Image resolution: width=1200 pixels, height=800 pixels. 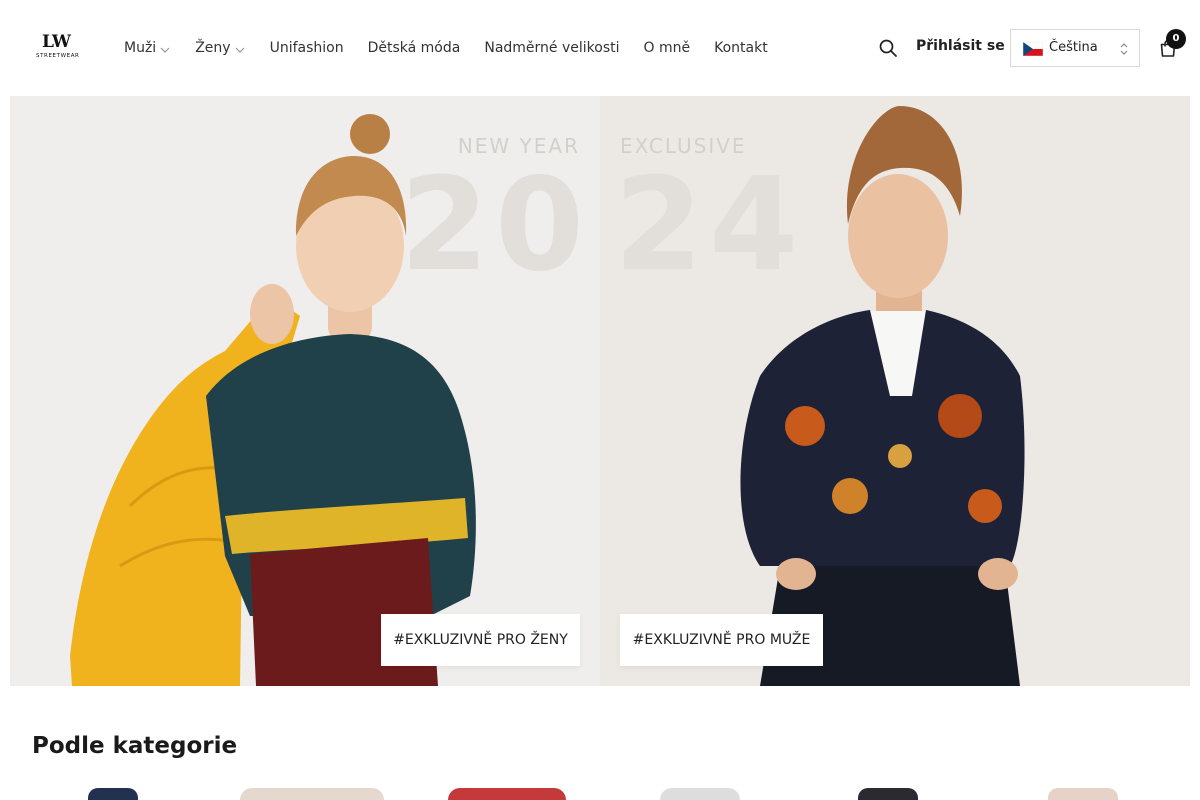 I want to click on shop-women-button: #EXKLUZIVNĚ PRO ŽENY, so click(x=480, y=640).